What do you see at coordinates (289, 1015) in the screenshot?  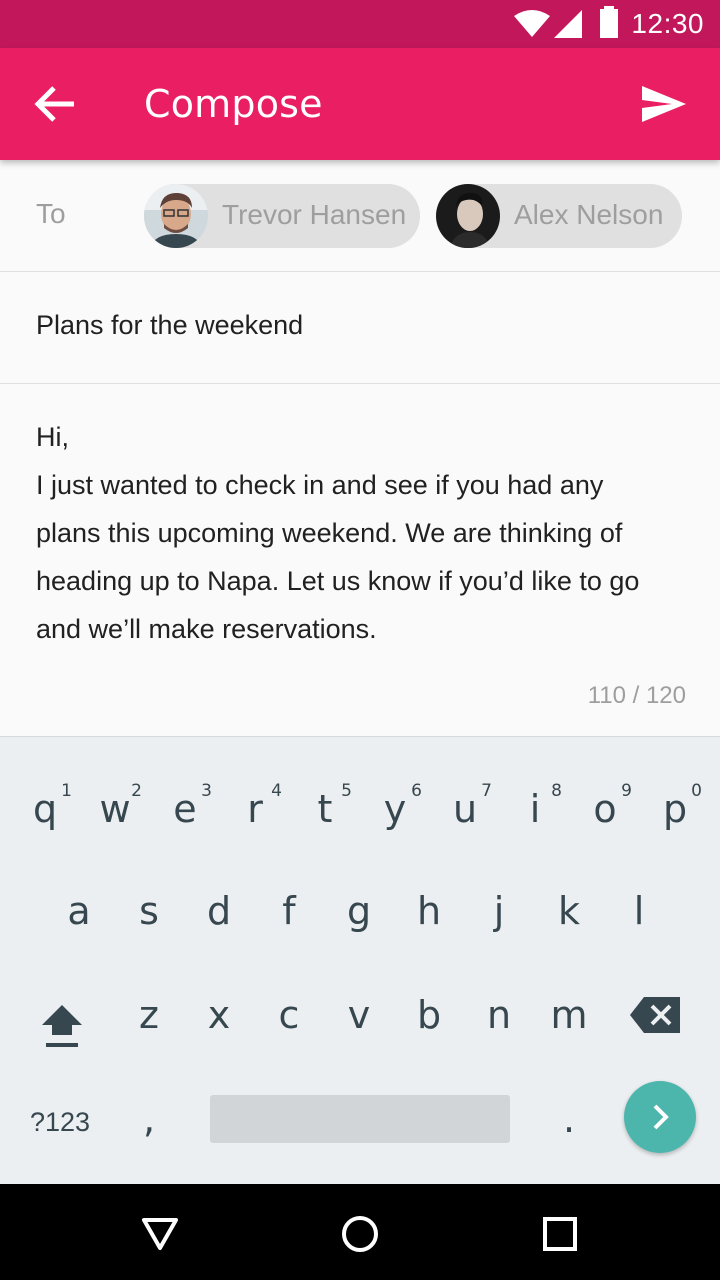 I see `key-c: c` at bounding box center [289, 1015].